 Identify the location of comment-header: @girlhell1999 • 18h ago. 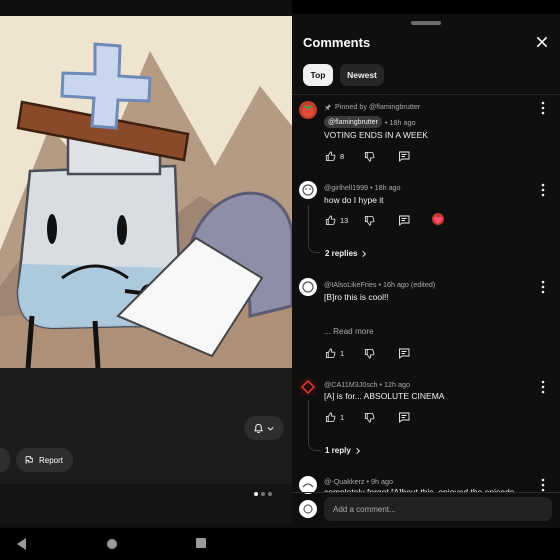
(362, 187).